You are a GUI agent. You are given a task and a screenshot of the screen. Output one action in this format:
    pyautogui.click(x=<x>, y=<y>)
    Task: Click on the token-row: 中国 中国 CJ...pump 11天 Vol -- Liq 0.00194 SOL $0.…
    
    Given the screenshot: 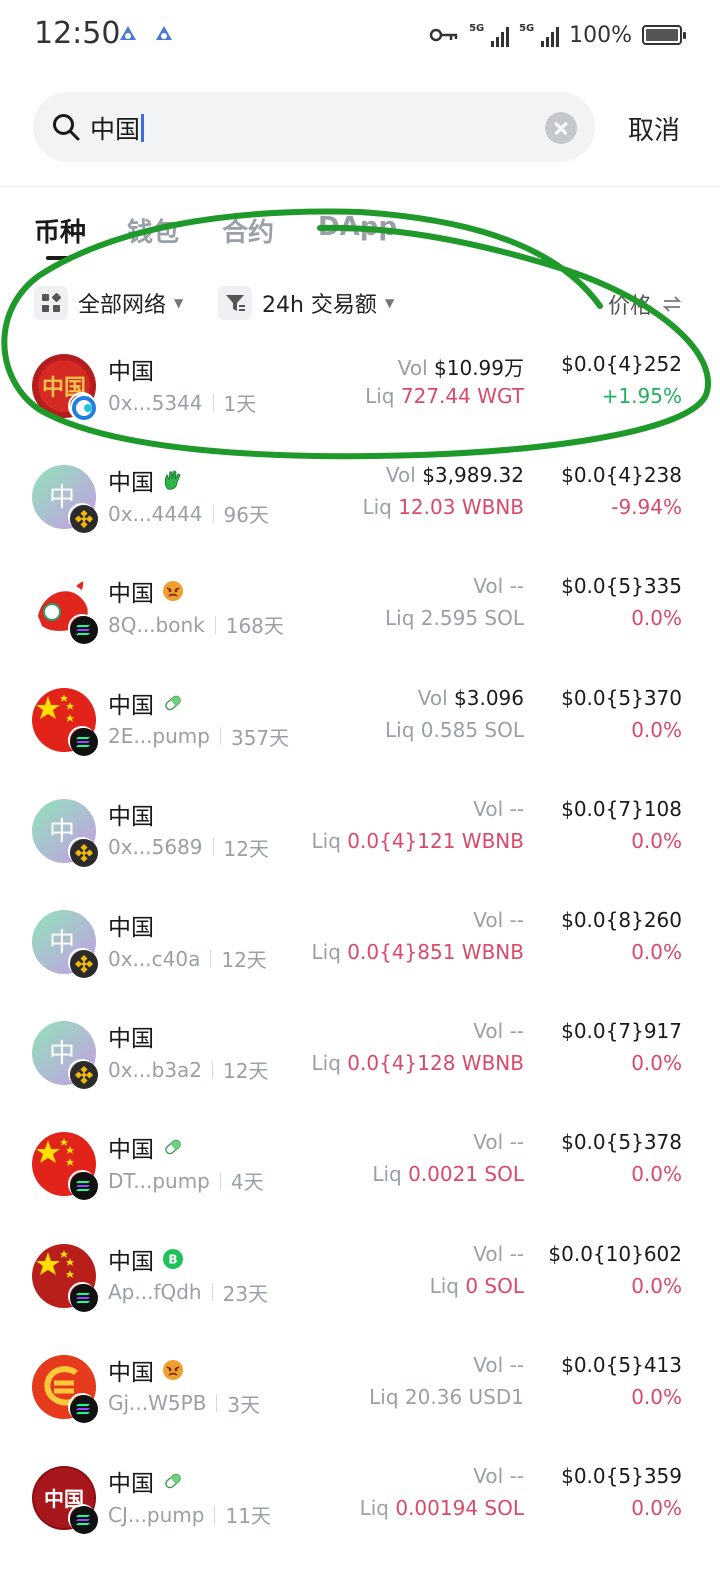 What is the action you would take?
    pyautogui.click(x=360, y=1519)
    